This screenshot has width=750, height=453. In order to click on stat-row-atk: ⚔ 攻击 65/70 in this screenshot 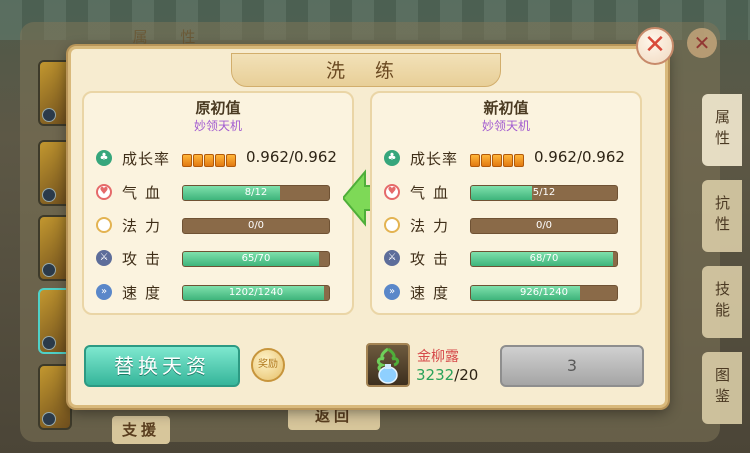, I will do `click(221, 258)`.